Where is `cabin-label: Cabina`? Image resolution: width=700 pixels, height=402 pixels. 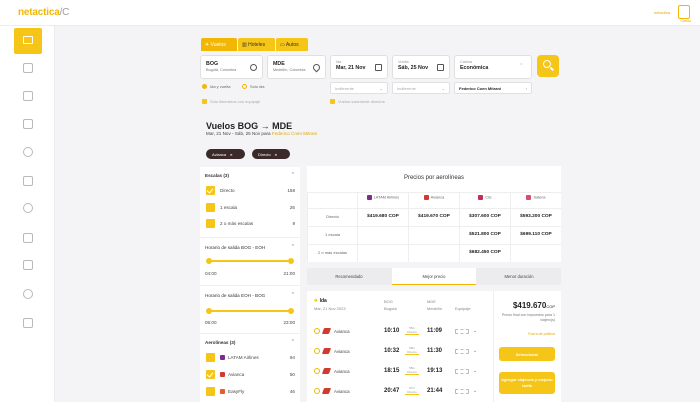 cabin-label: Cabina is located at coordinates (466, 62).